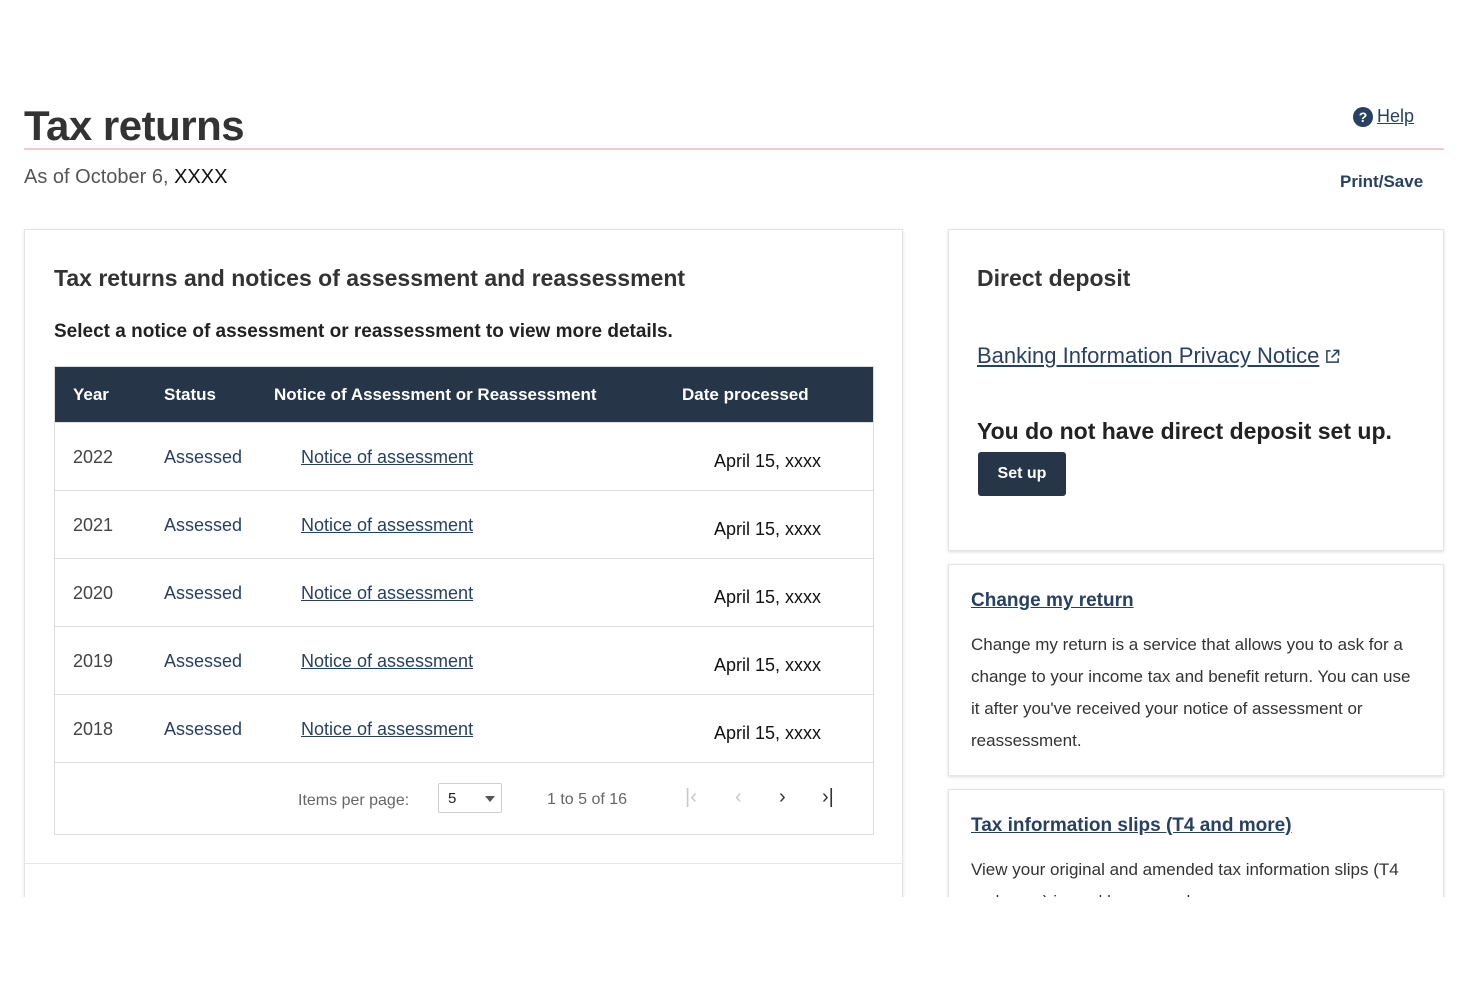 The height and width of the screenshot is (987, 1480). What do you see at coordinates (91, 395) in the screenshot?
I see `column-header-year: Year` at bounding box center [91, 395].